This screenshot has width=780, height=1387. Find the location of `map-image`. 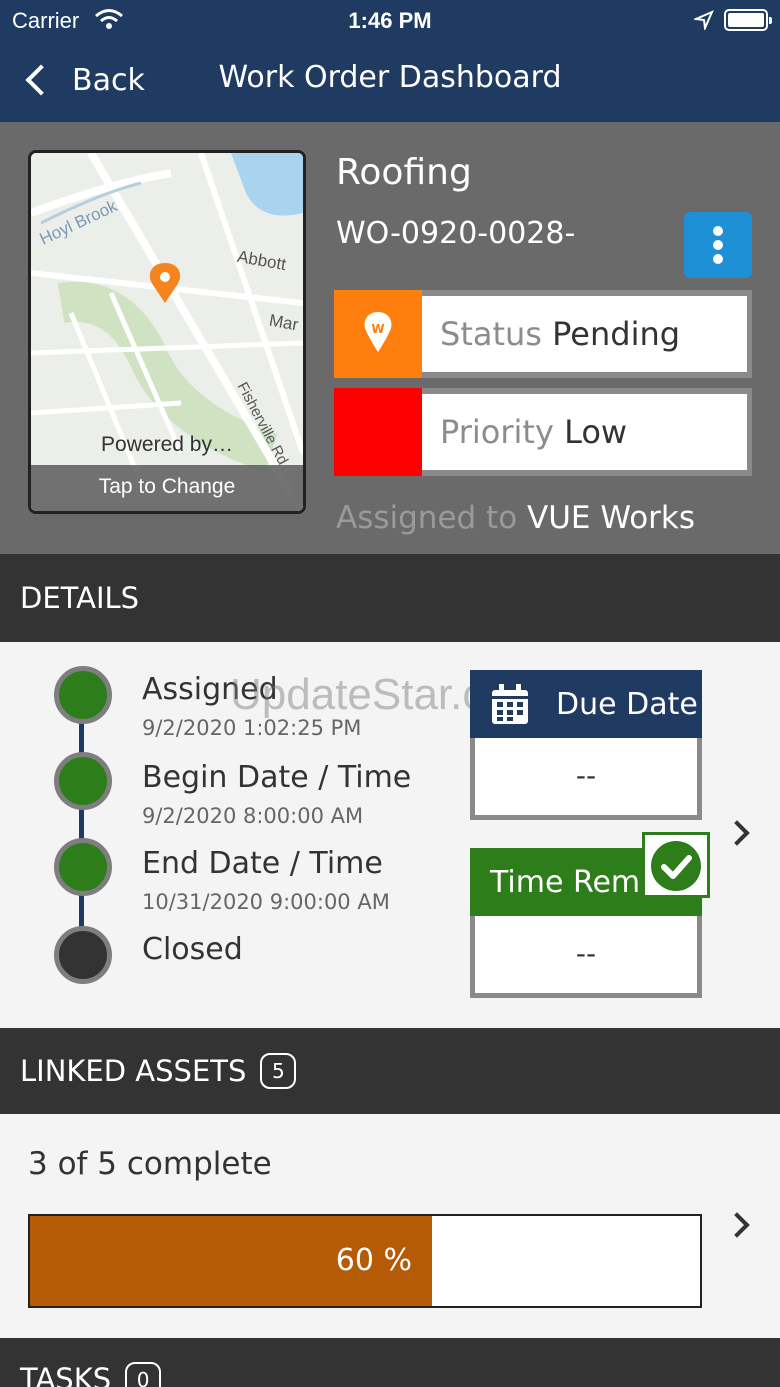

map-image is located at coordinates (167, 332).